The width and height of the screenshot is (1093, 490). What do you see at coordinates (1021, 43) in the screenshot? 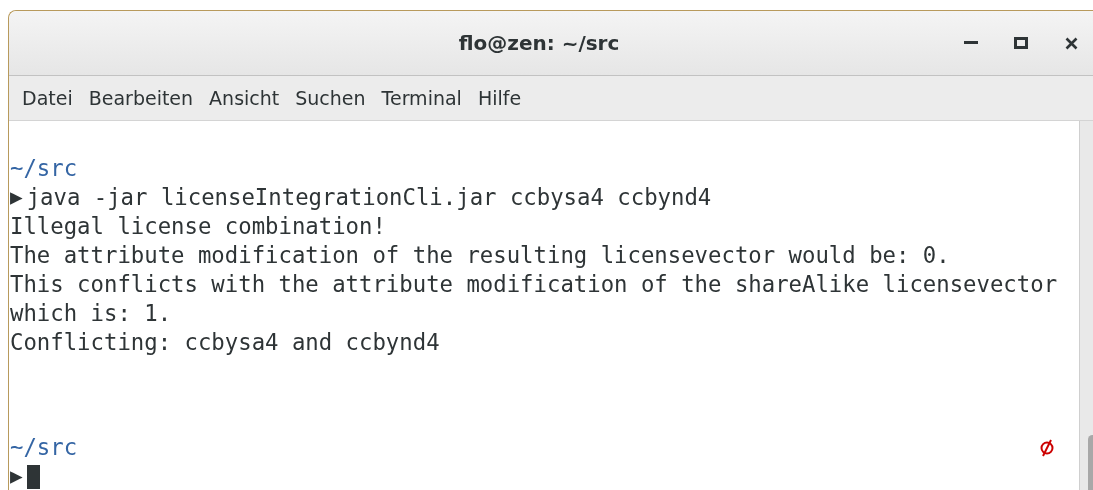
I see `maximize-icon` at bounding box center [1021, 43].